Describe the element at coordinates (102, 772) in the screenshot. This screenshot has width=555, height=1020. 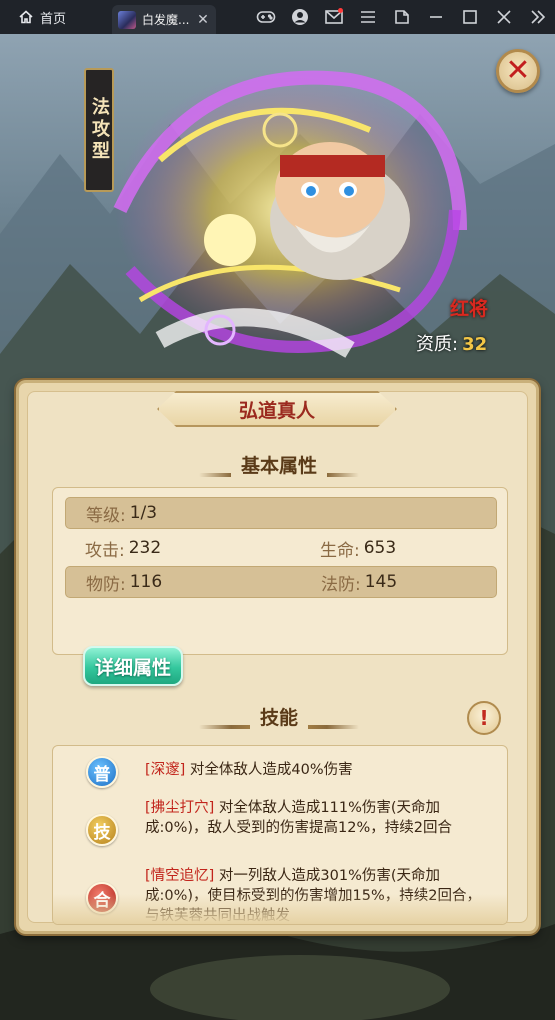
I see `skill-badge-normal: 普` at that location.